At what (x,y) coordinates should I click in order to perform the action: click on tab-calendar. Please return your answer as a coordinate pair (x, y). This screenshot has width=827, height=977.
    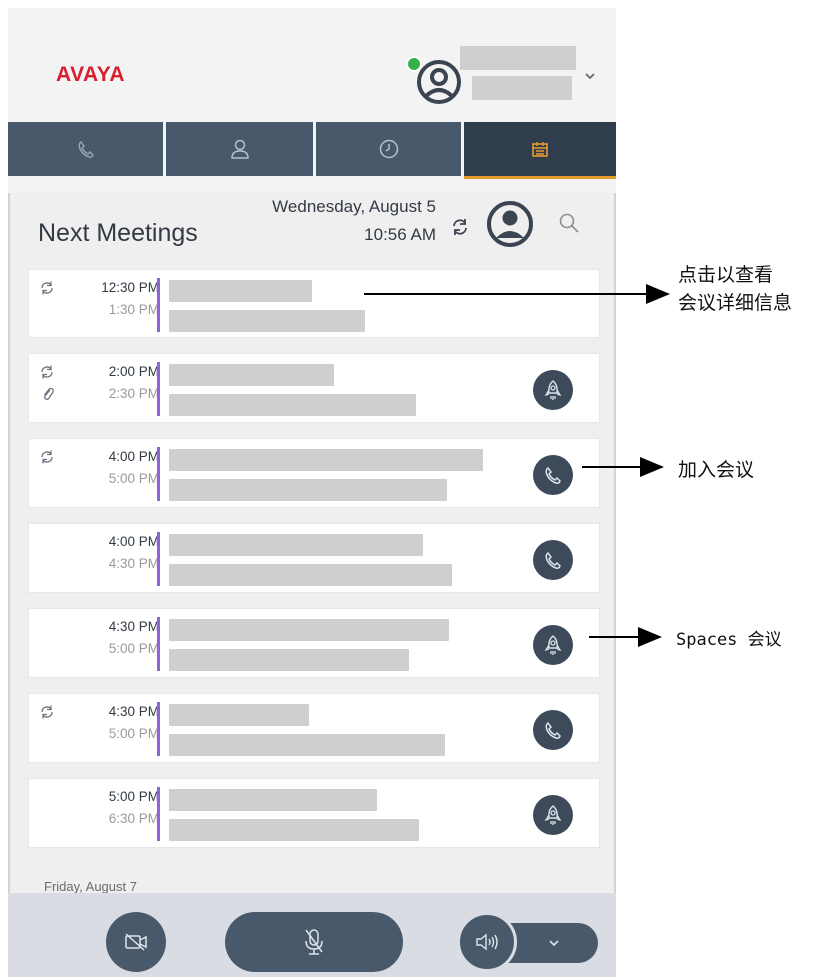
    Looking at the image, I should click on (540, 150).